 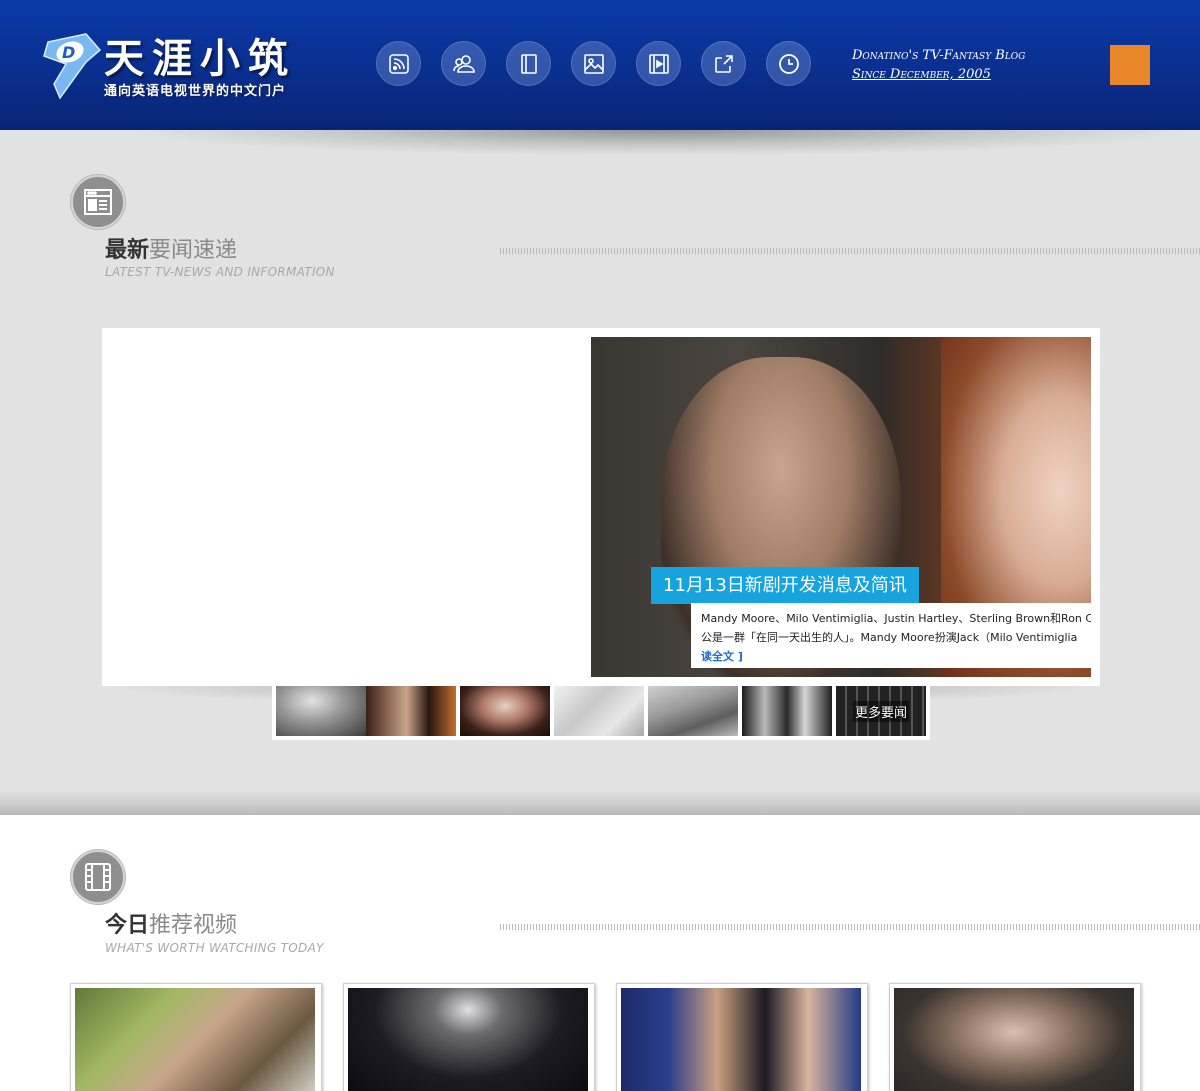 I want to click on site-title: 天涯小筑, so click(x=200, y=55).